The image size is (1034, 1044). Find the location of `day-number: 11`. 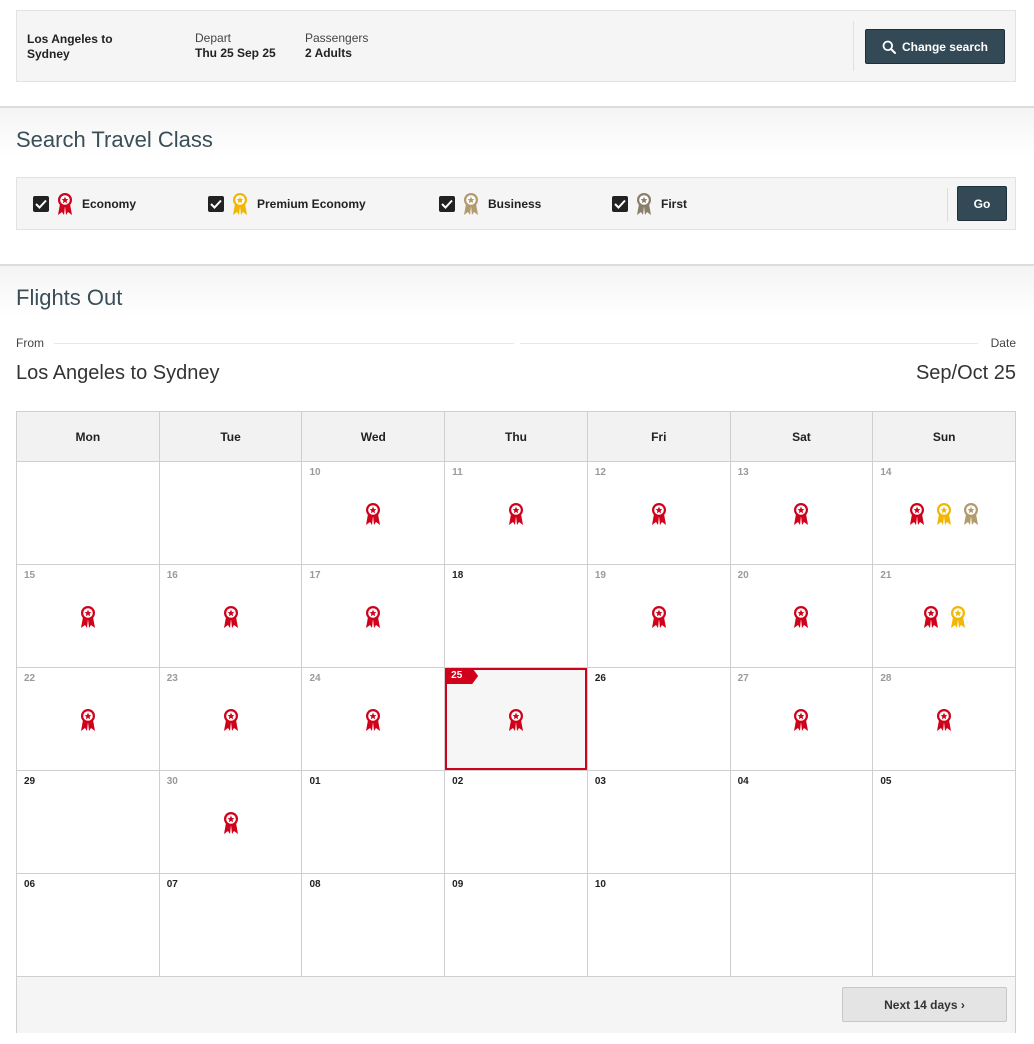

day-number: 11 is located at coordinates (457, 472).